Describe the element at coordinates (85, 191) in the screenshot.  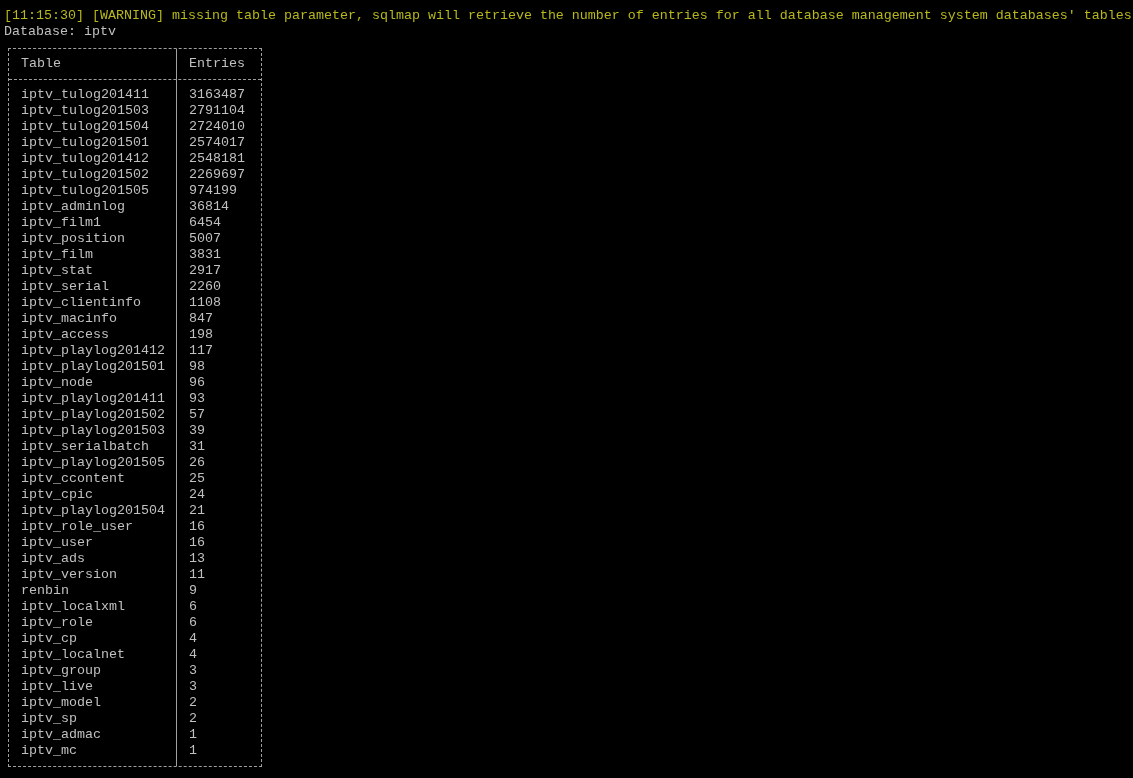
I see `table-cell-text: iptv_tulog201505` at that location.